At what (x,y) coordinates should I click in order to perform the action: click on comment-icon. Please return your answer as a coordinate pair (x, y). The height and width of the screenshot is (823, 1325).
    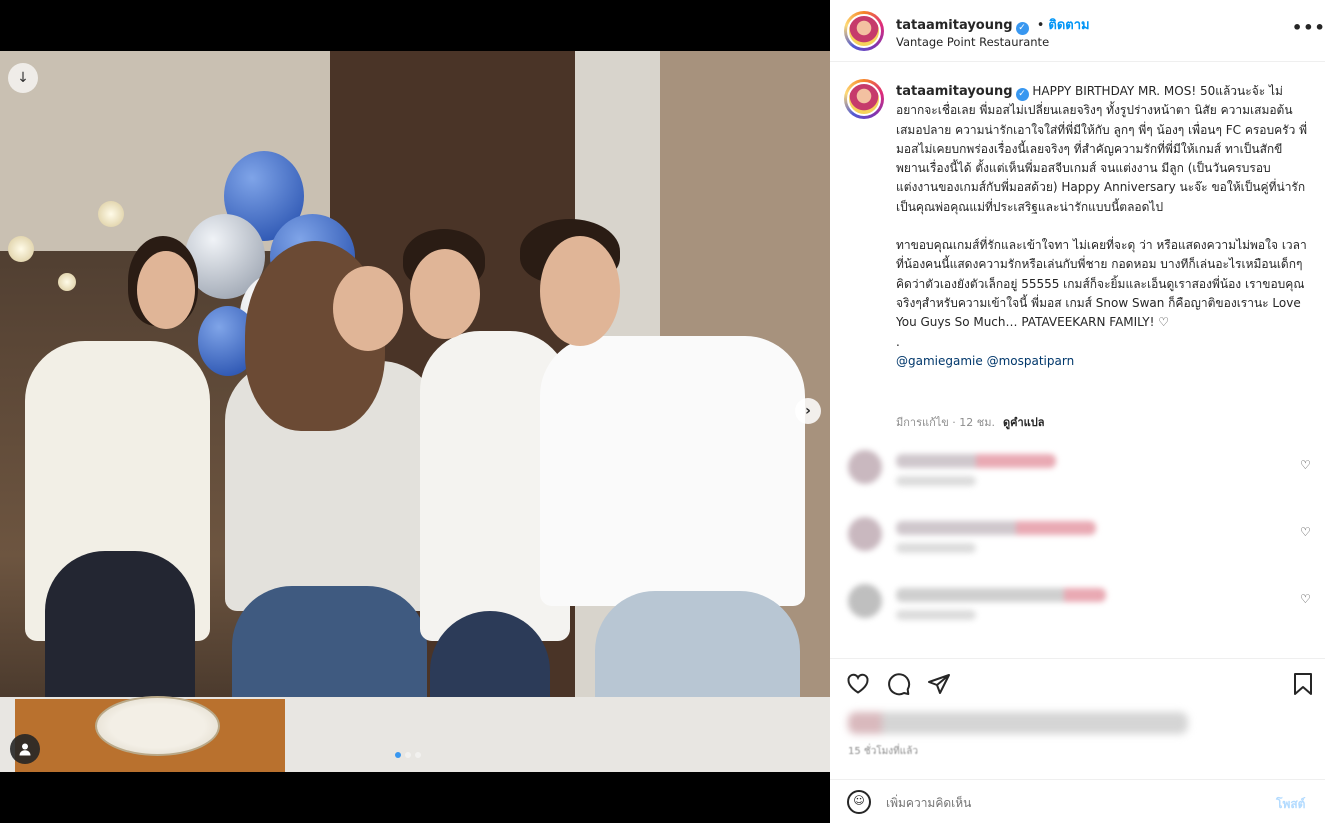
    Looking at the image, I should click on (899, 687).